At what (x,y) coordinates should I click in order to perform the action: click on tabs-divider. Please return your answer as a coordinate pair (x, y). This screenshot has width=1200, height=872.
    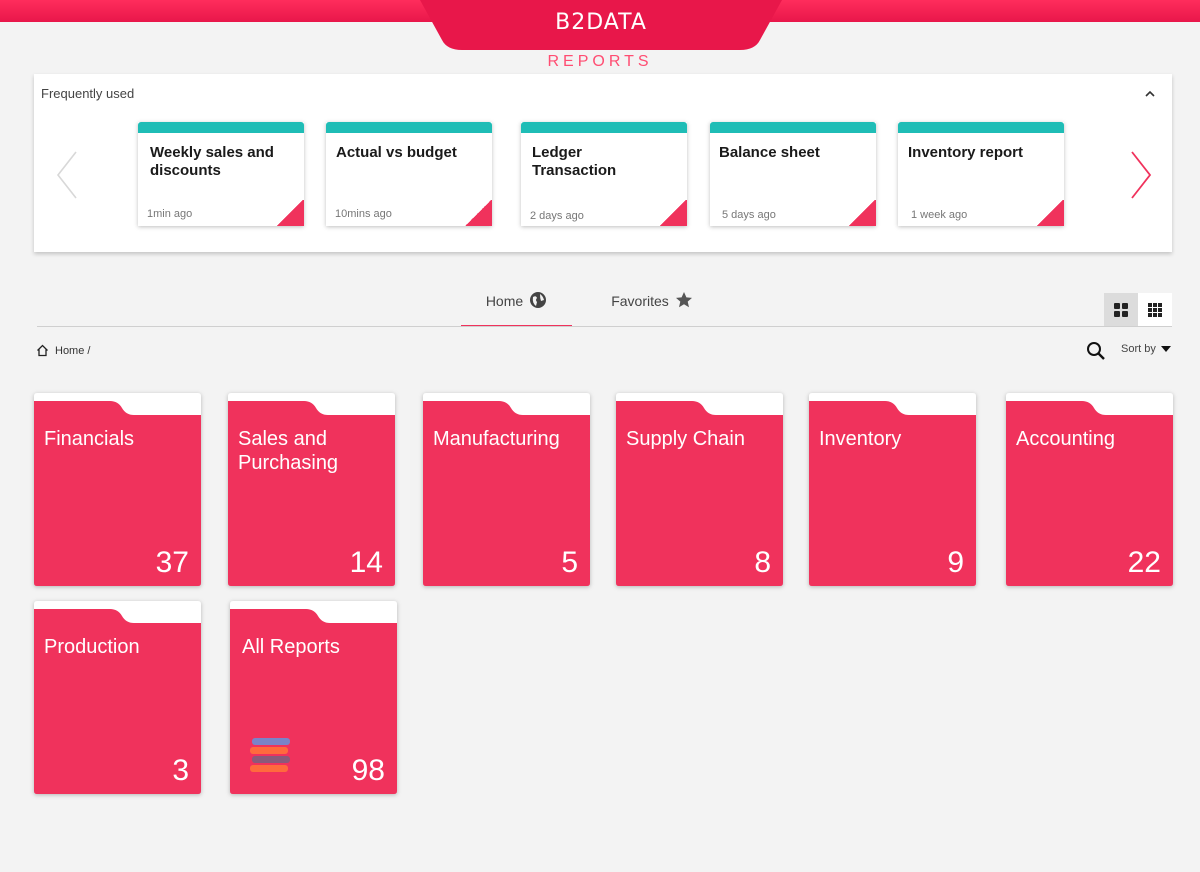
    Looking at the image, I should click on (604, 326).